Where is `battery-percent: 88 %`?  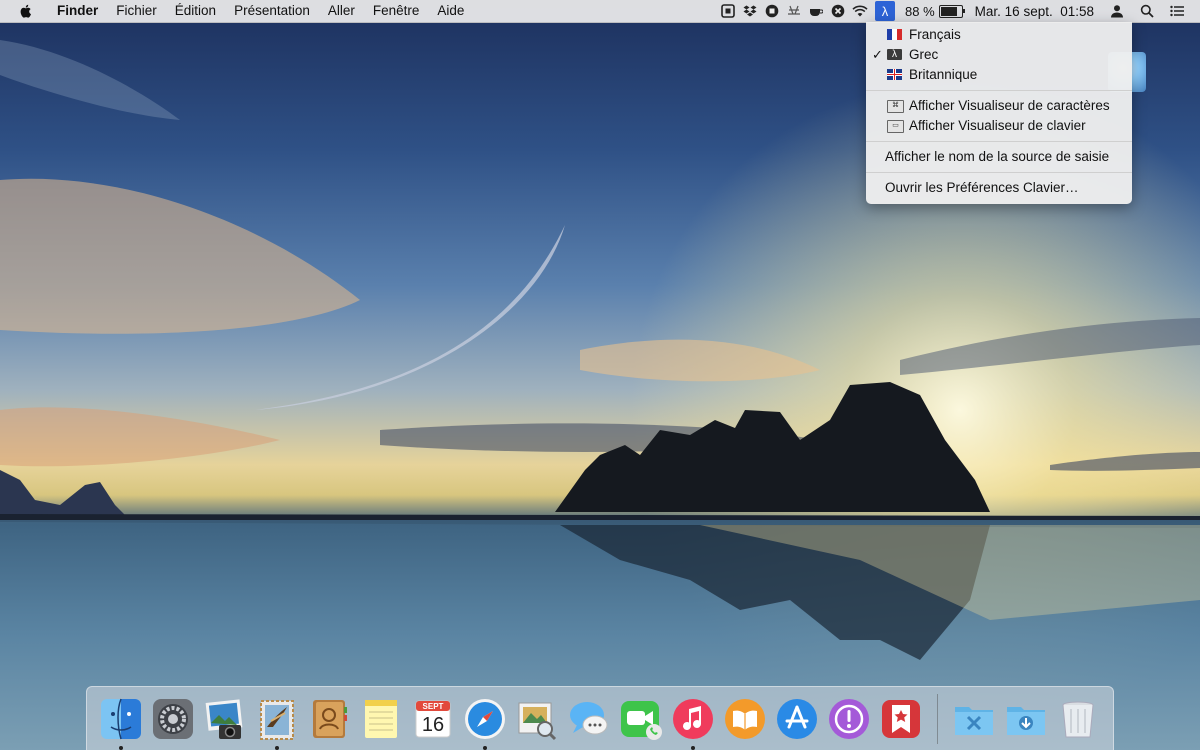
battery-percent: 88 % is located at coordinates (920, 11).